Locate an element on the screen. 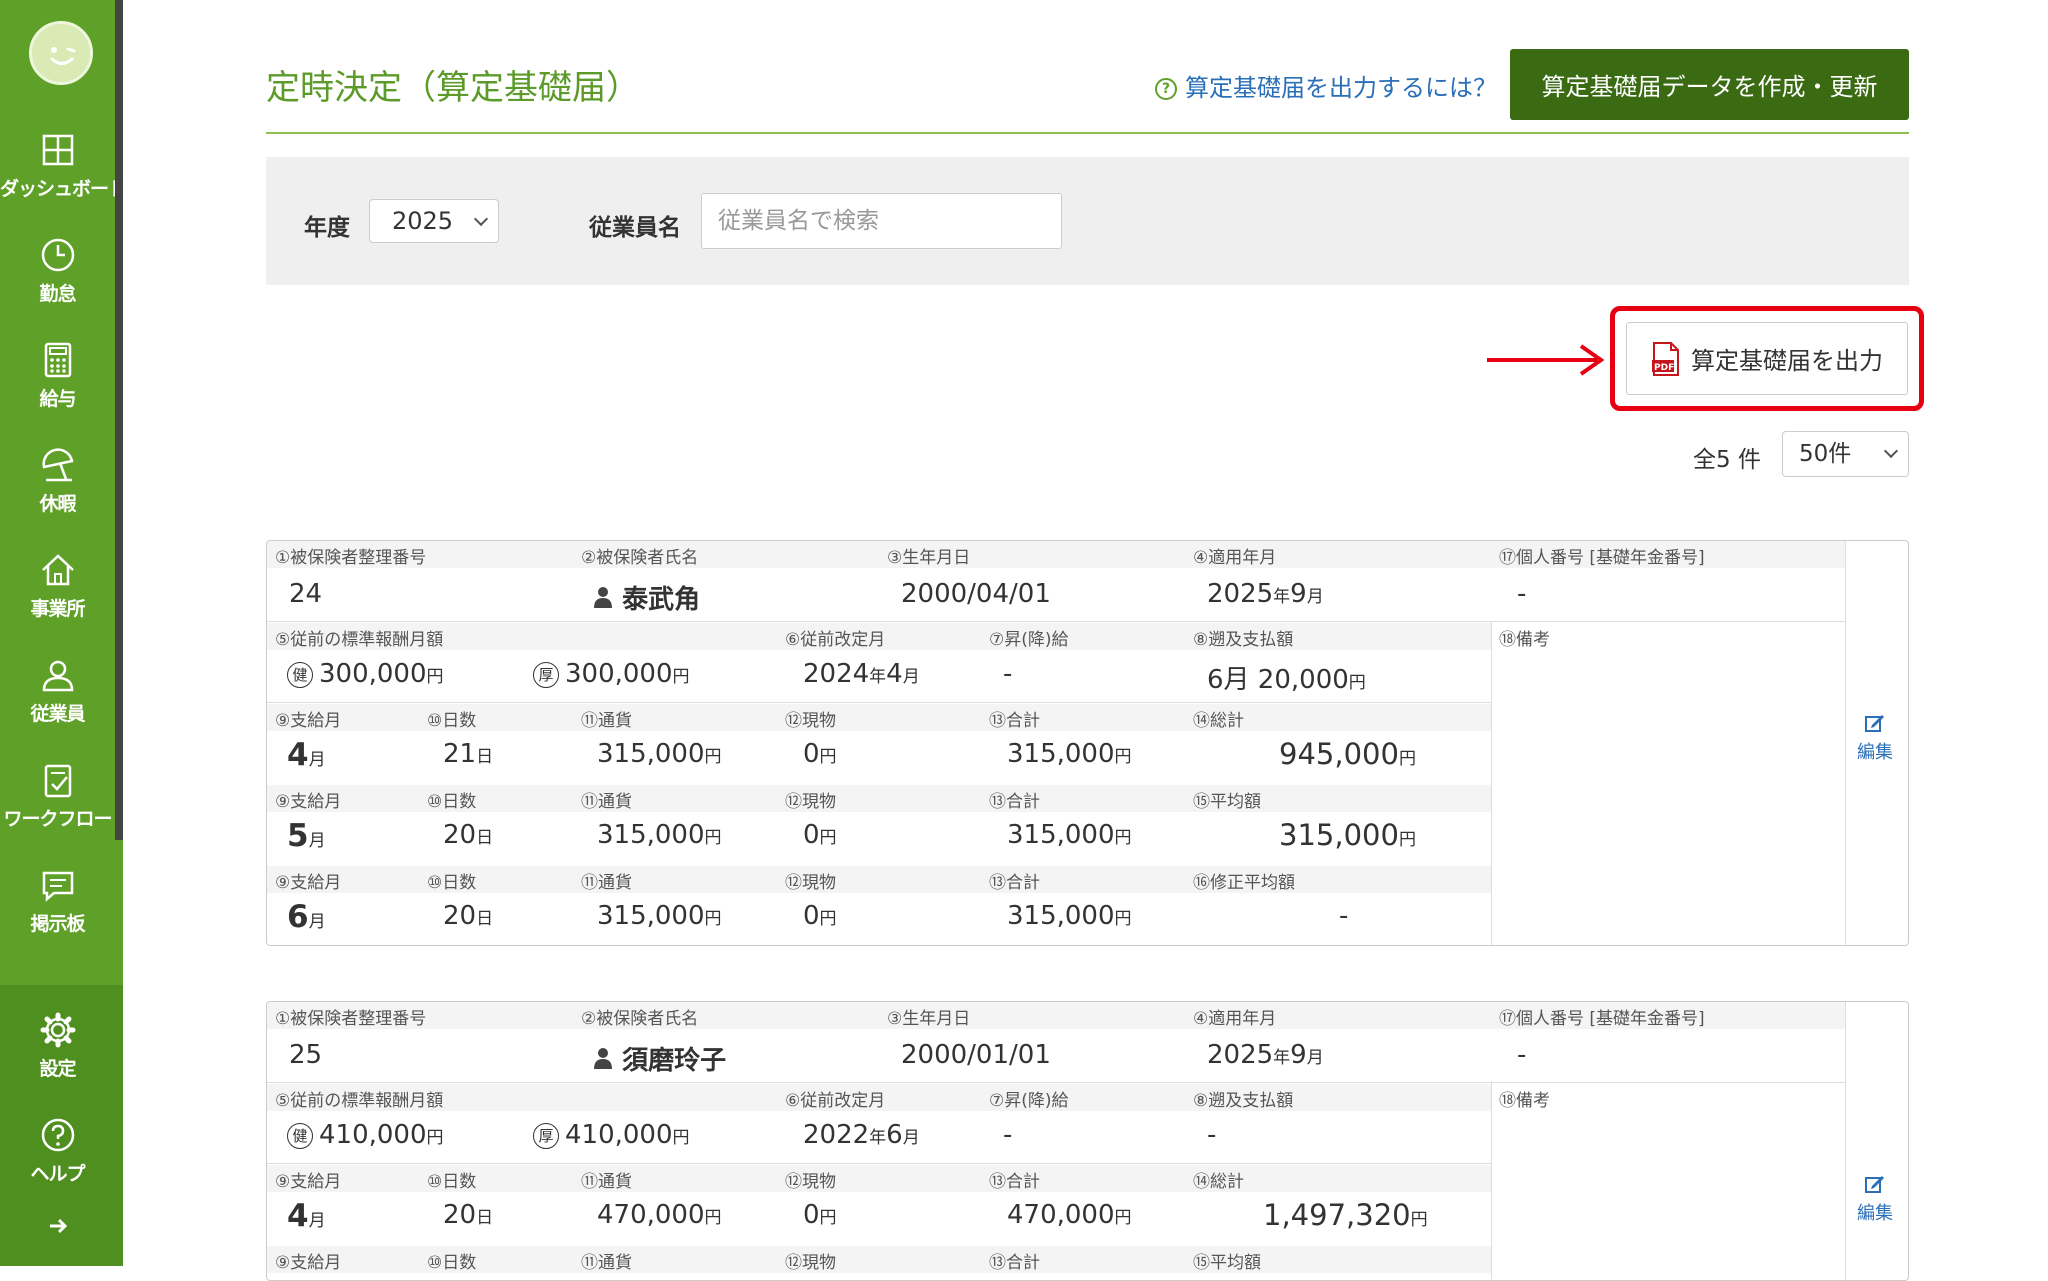 This screenshot has height=1281, width=2048. sidebar-scrollbar is located at coordinates (119, 420).